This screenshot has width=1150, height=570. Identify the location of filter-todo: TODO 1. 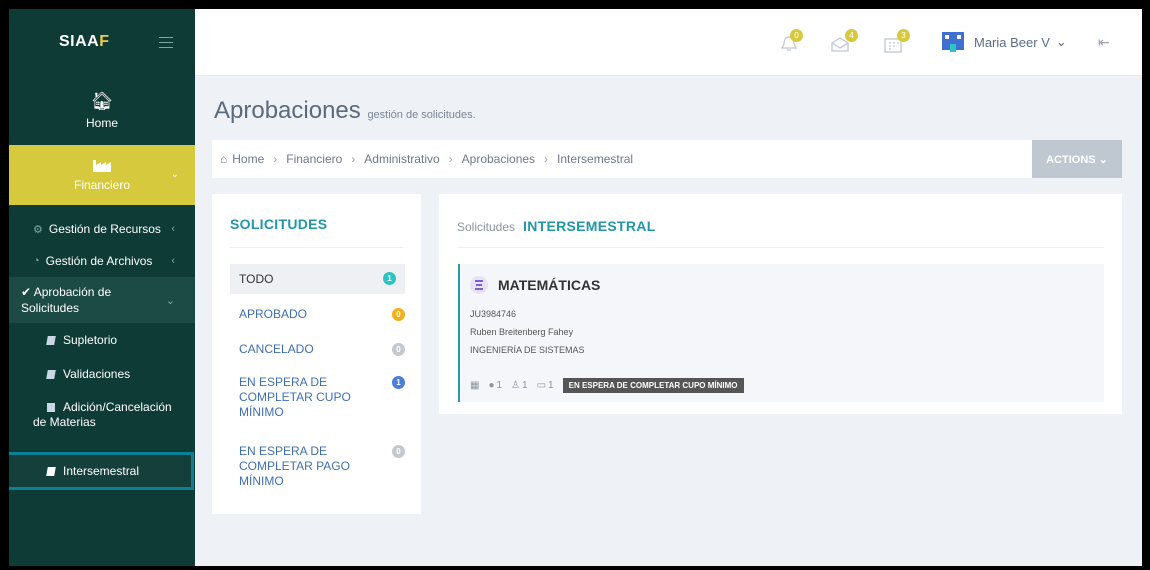
(317, 279).